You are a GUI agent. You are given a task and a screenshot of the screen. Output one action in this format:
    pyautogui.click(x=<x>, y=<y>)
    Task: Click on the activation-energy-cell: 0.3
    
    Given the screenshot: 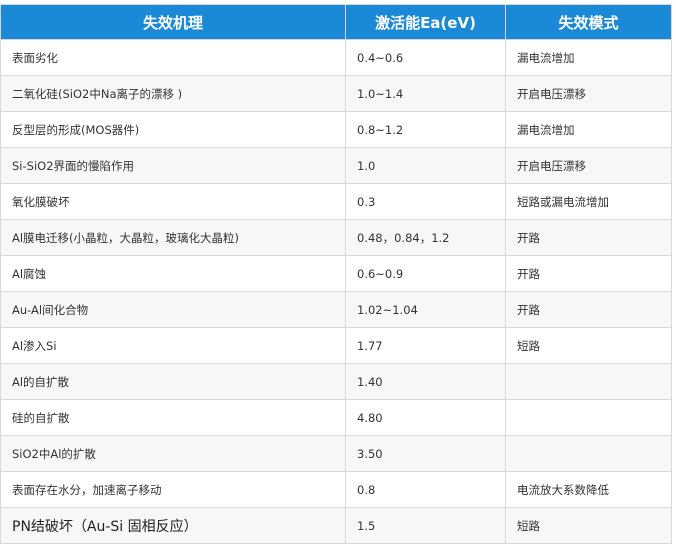 What is the action you would take?
    pyautogui.click(x=425, y=201)
    